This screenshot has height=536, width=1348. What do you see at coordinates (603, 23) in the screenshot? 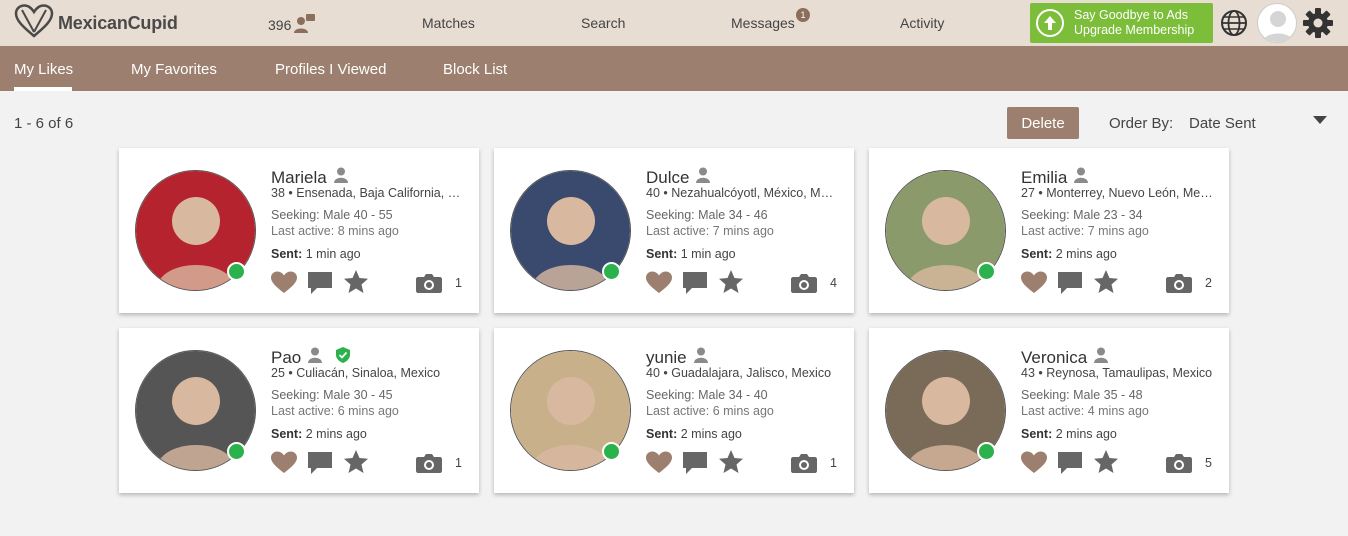
I see `nav-search: Search` at bounding box center [603, 23].